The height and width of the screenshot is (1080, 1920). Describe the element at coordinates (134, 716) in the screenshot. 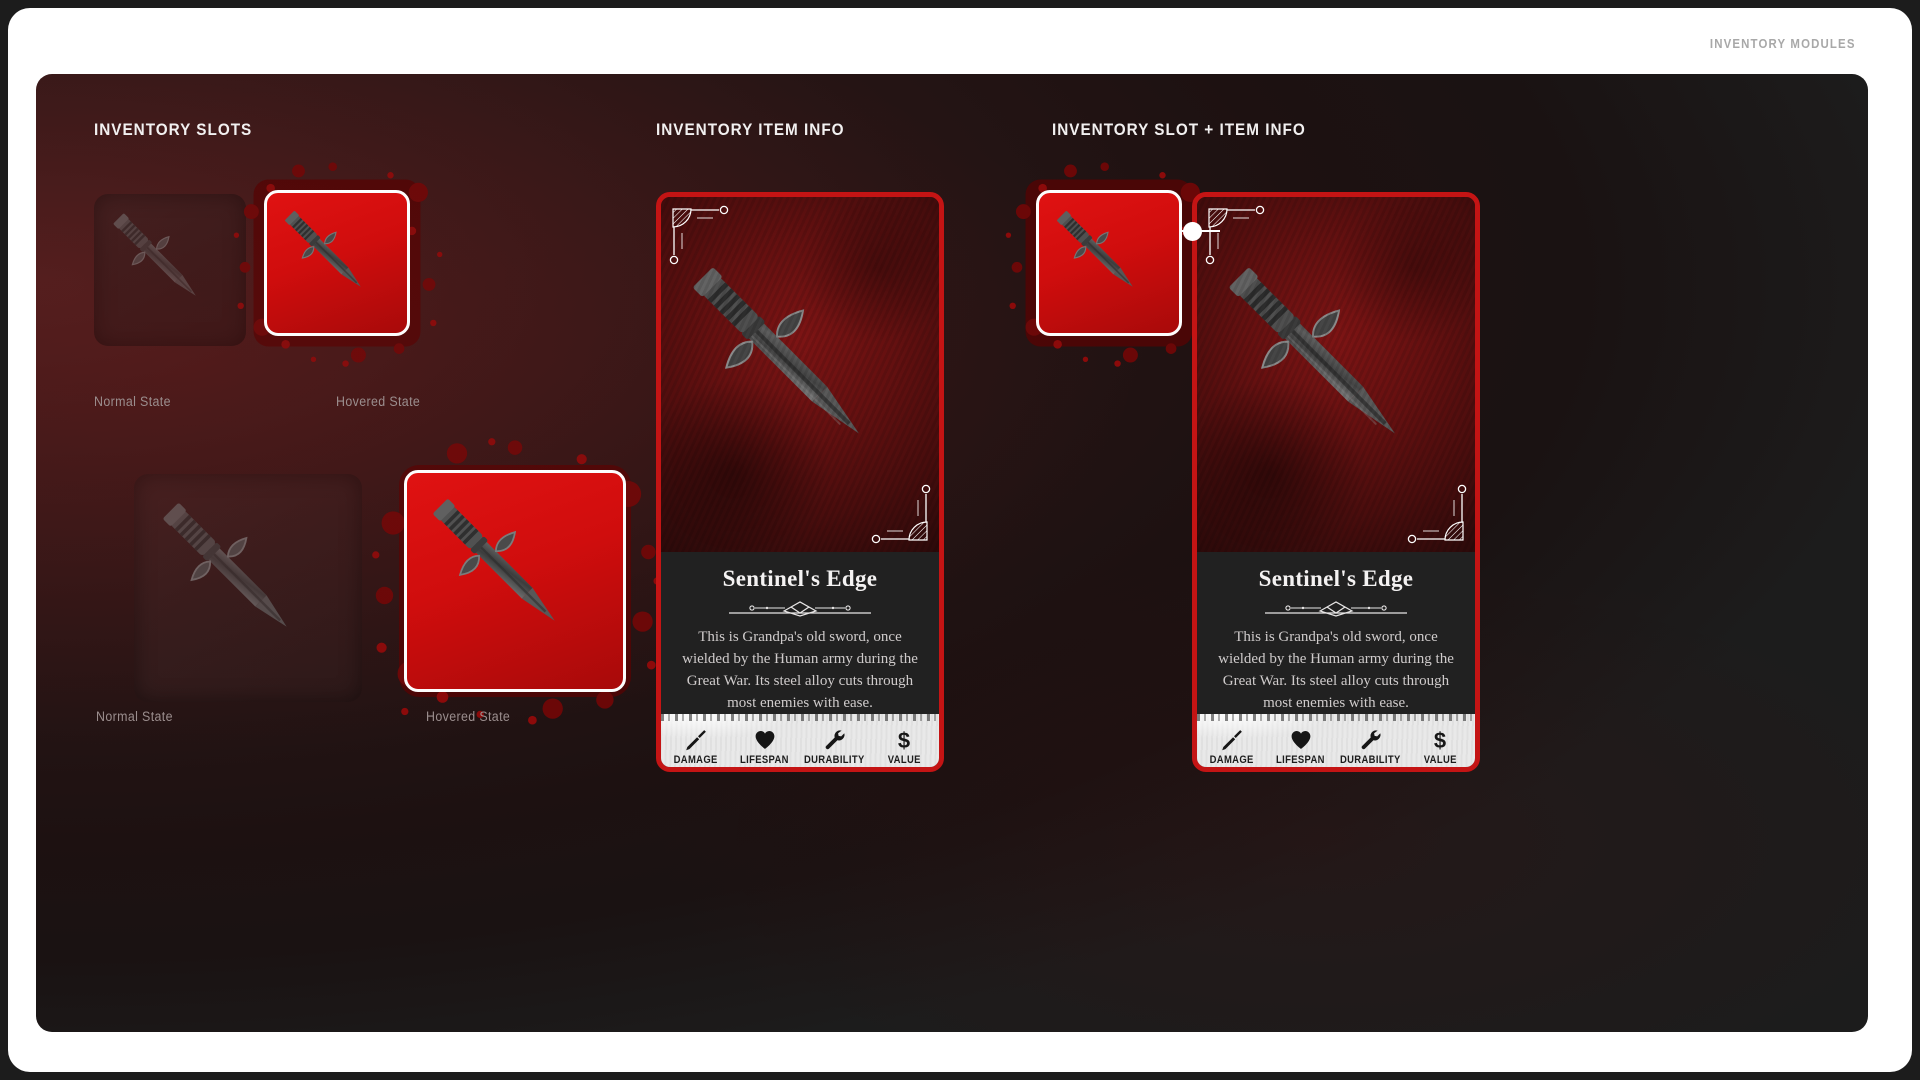

I see `slot-state-label-normal-large: Normal State` at that location.